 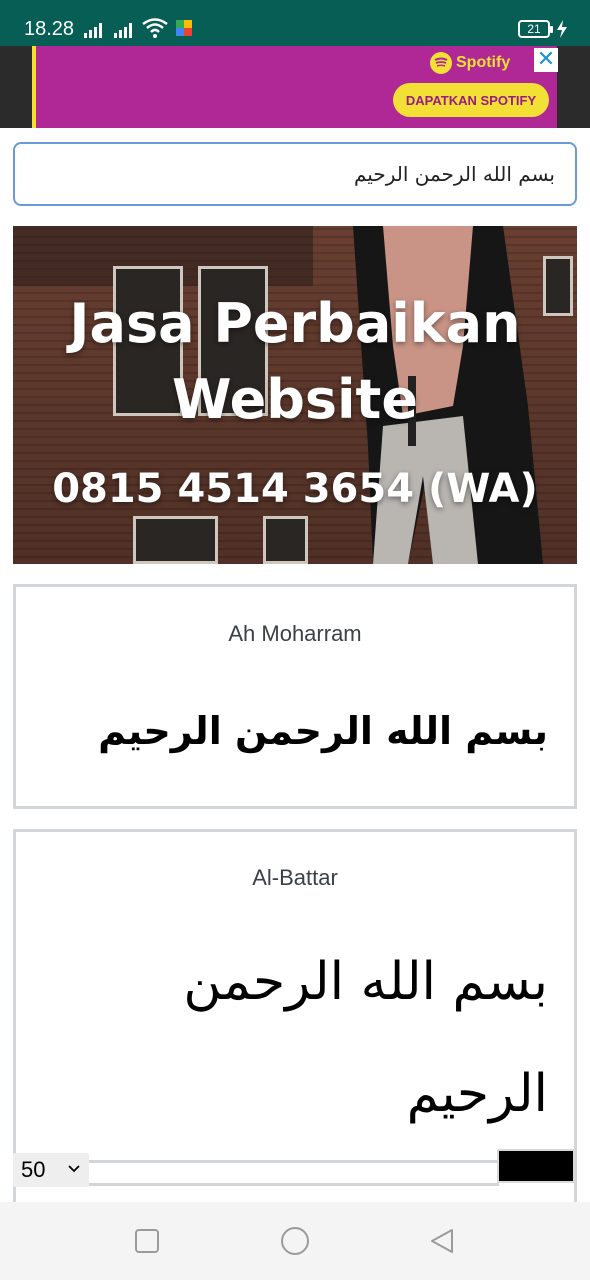 I want to click on arabic-text-input, so click(x=295, y=174).